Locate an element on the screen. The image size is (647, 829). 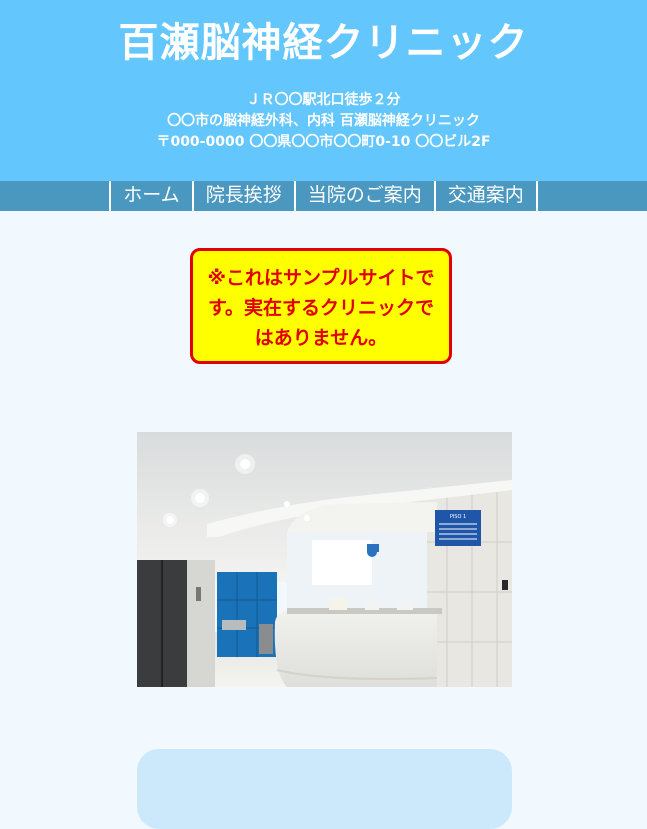
address-text: 〒000-0000 〇〇県〇〇市〇〇町0-10 〇〇ビル2F is located at coordinates (323, 142).